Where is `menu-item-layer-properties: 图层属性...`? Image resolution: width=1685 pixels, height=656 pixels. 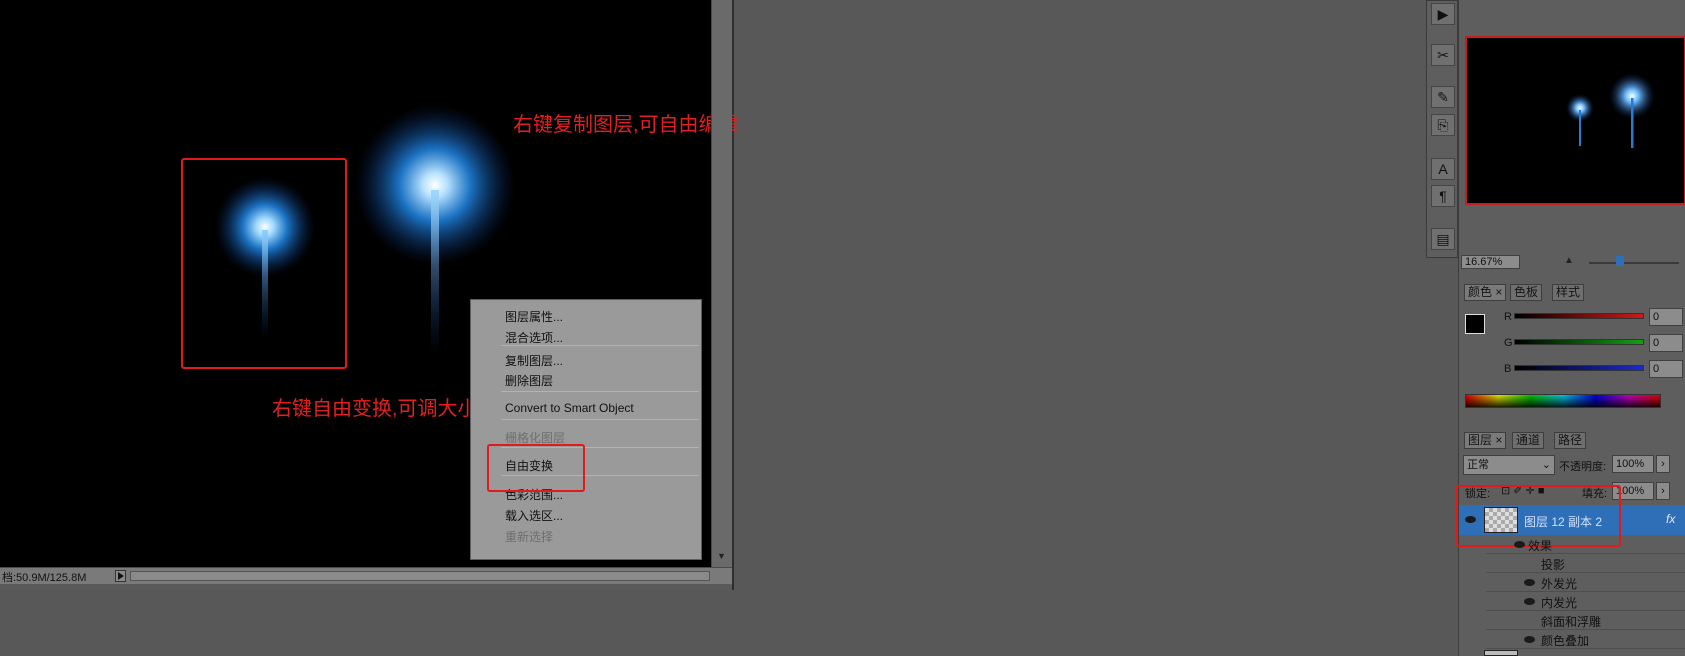 menu-item-layer-properties: 图层属性... is located at coordinates (534, 316).